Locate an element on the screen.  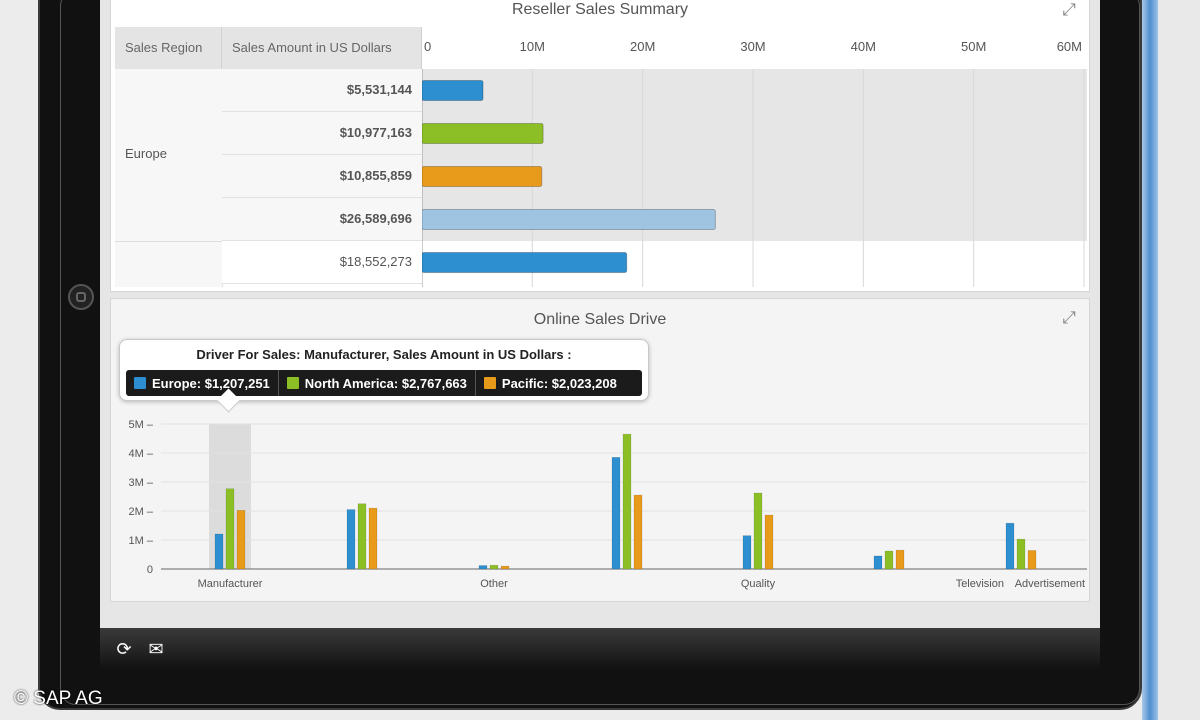
reseller-panel-title: Reseller Sales Summary is located at coordinates (600, 9).